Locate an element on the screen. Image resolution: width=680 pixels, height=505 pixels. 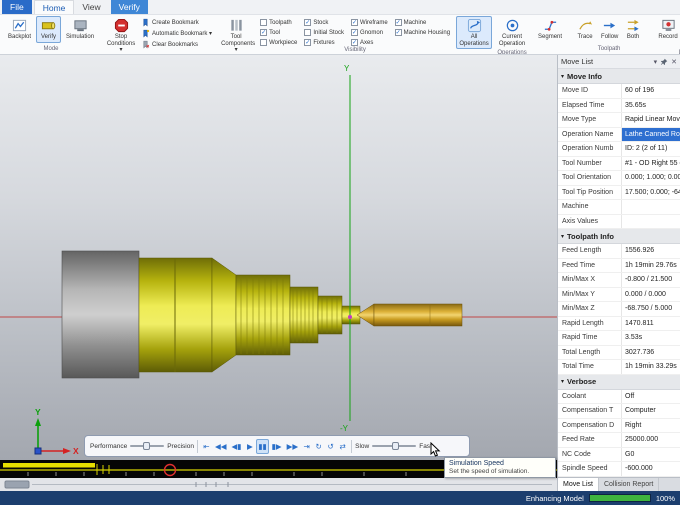
step-back-button: ◀▮ is located at coordinates (237, 446).